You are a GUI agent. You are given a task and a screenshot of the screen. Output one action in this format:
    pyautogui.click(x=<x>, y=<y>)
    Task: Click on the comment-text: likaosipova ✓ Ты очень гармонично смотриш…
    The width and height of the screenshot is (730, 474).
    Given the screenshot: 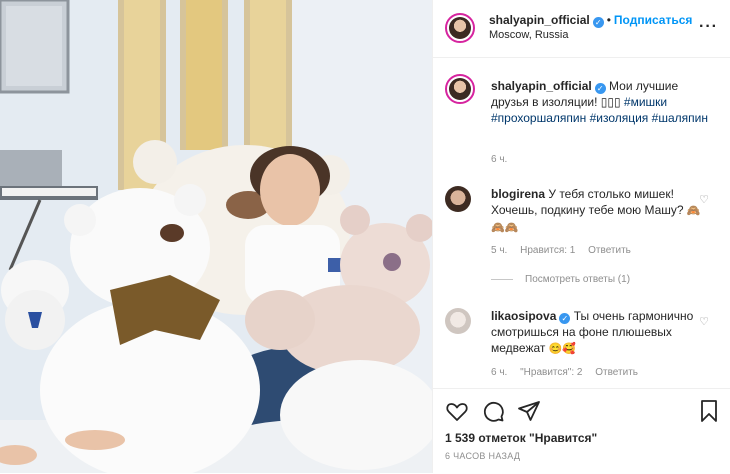 What is the action you would take?
    pyautogui.click(x=596, y=332)
    